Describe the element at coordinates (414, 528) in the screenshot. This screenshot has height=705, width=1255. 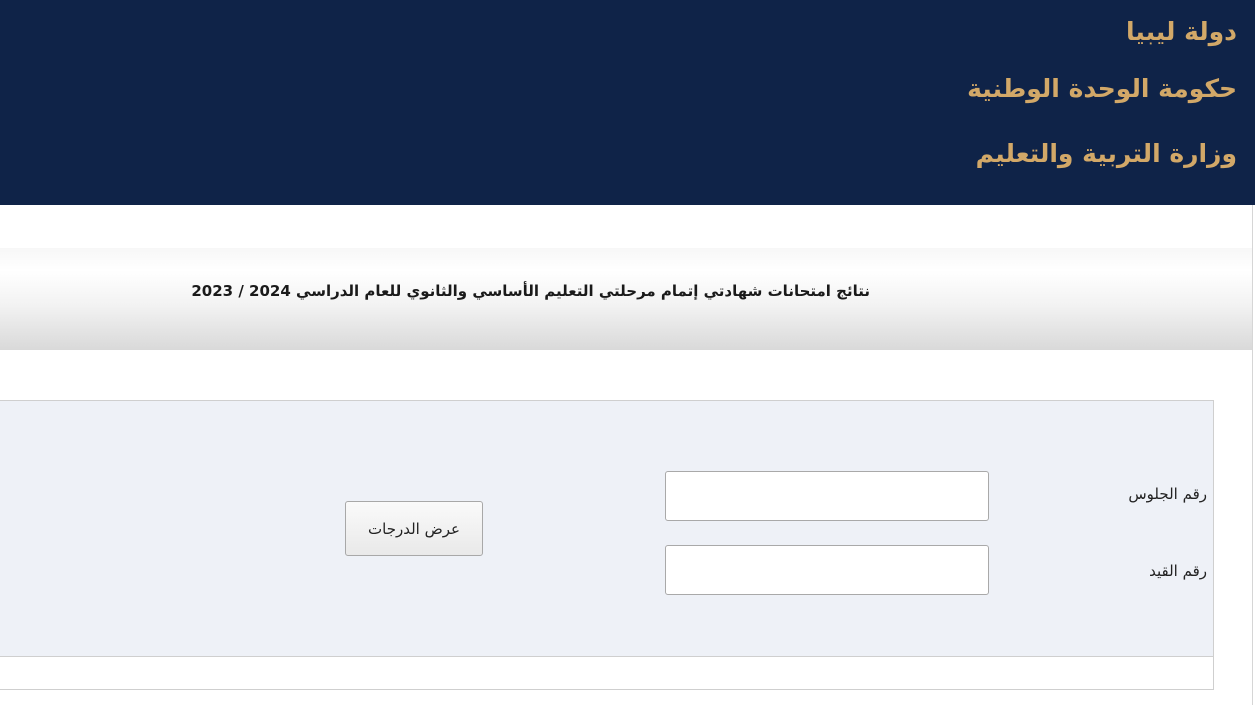
I see `show-grades-button: عرض الدرجات` at that location.